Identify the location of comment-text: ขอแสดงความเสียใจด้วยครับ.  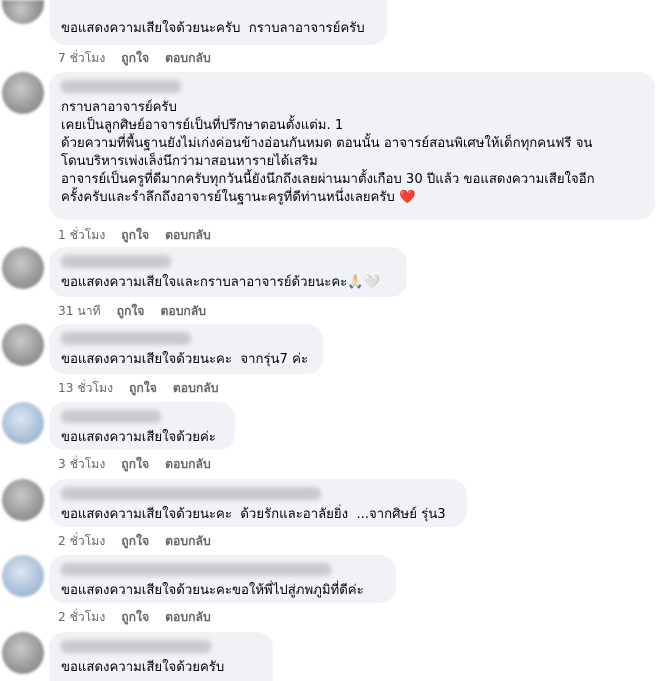
(143, 667).